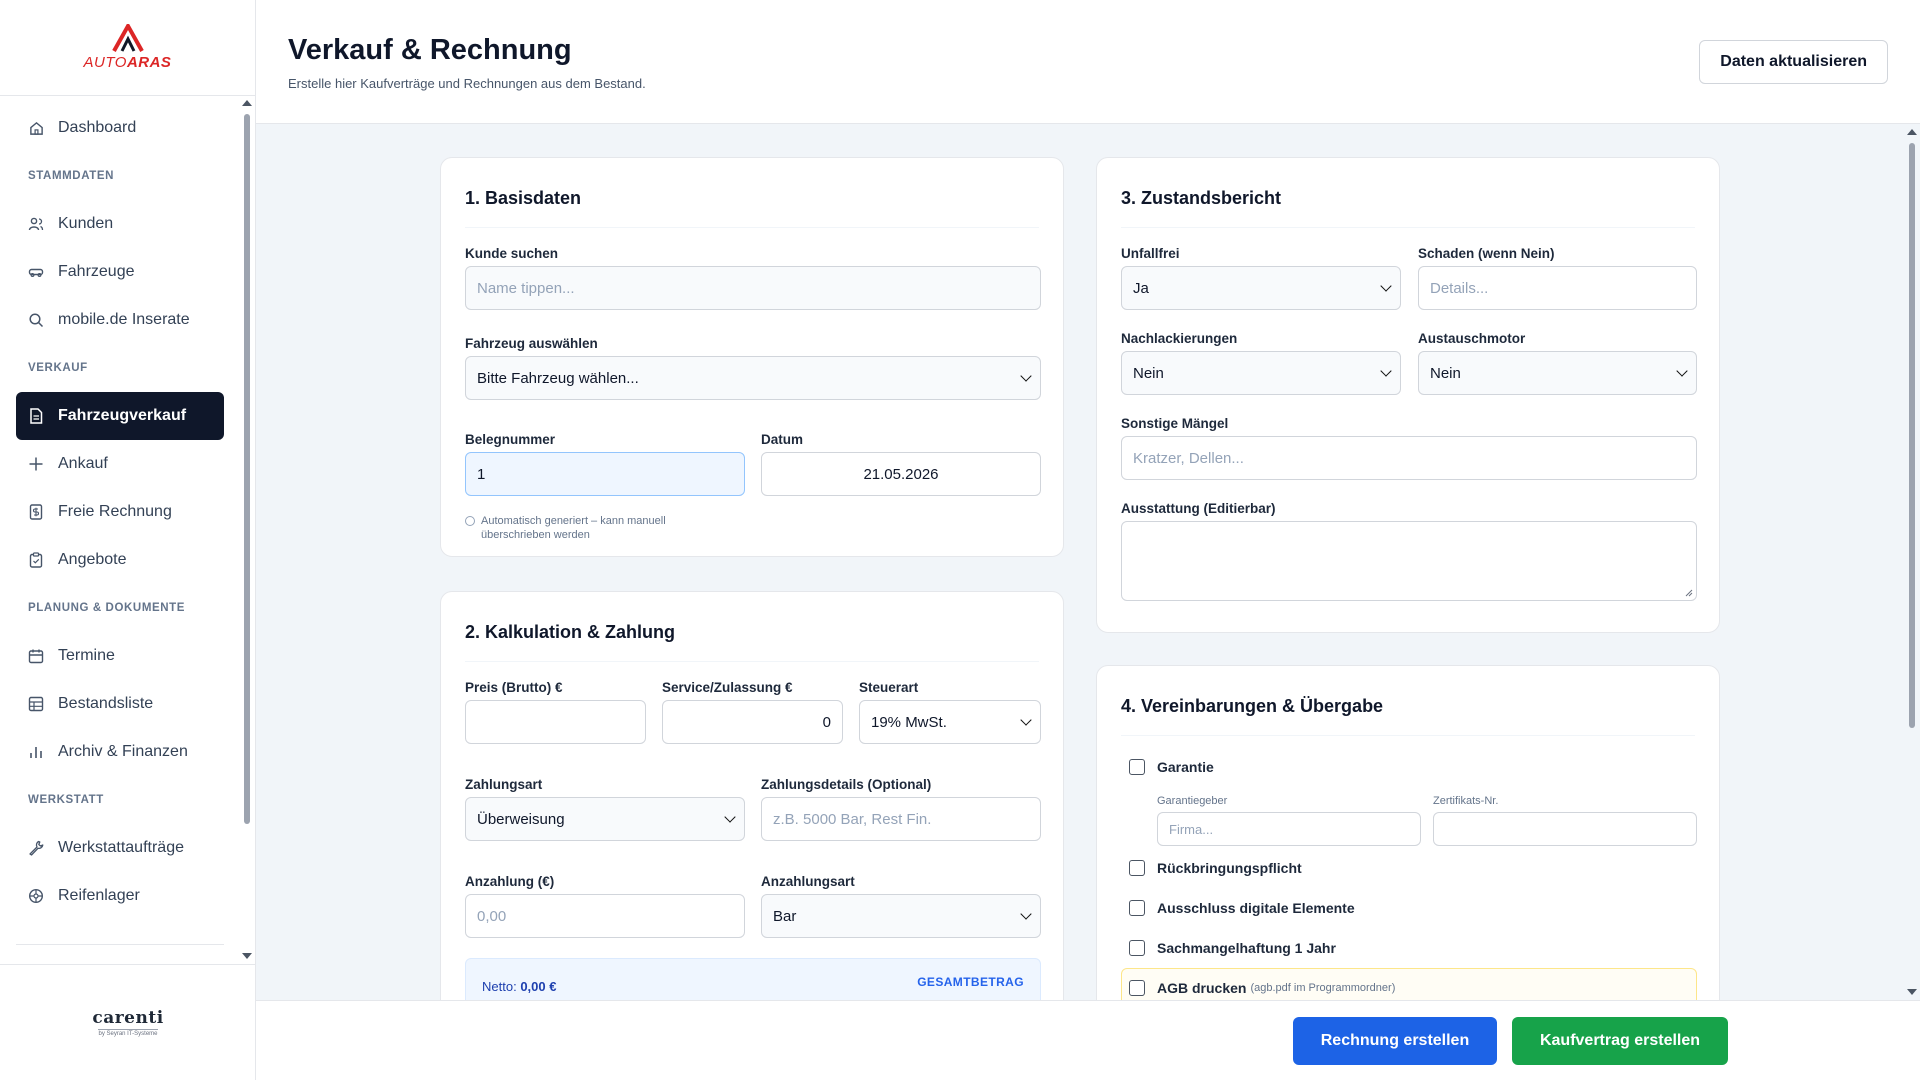 The height and width of the screenshot is (1080, 1920). Describe the element at coordinates (1689, 593) in the screenshot. I see `resize-handle-icon` at that location.